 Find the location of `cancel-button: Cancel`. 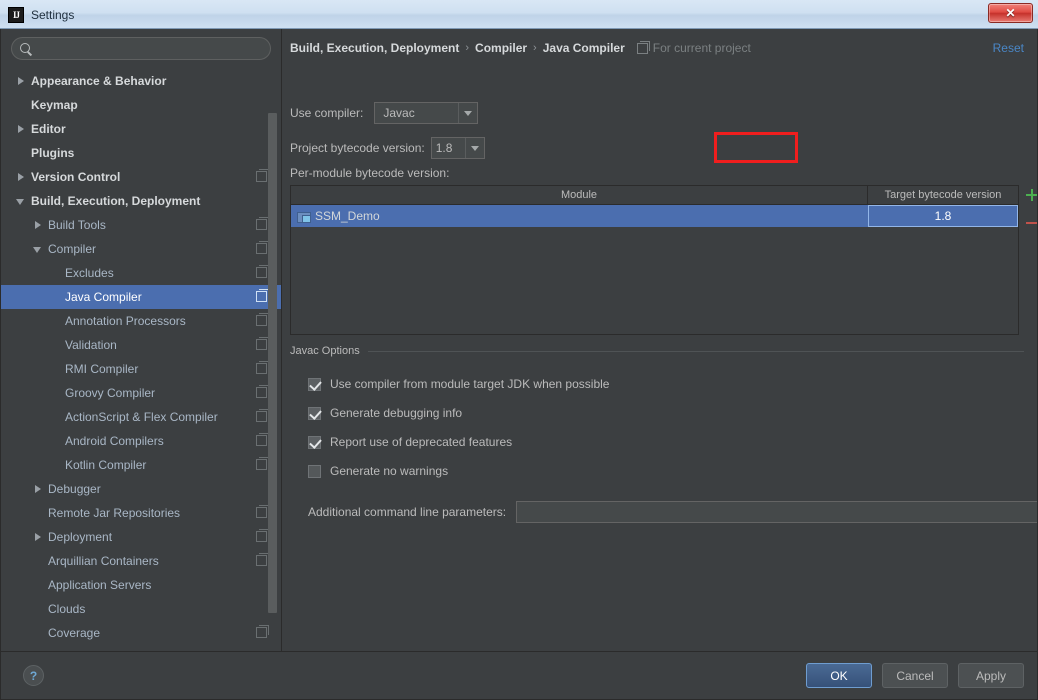

cancel-button: Cancel is located at coordinates (915, 675).